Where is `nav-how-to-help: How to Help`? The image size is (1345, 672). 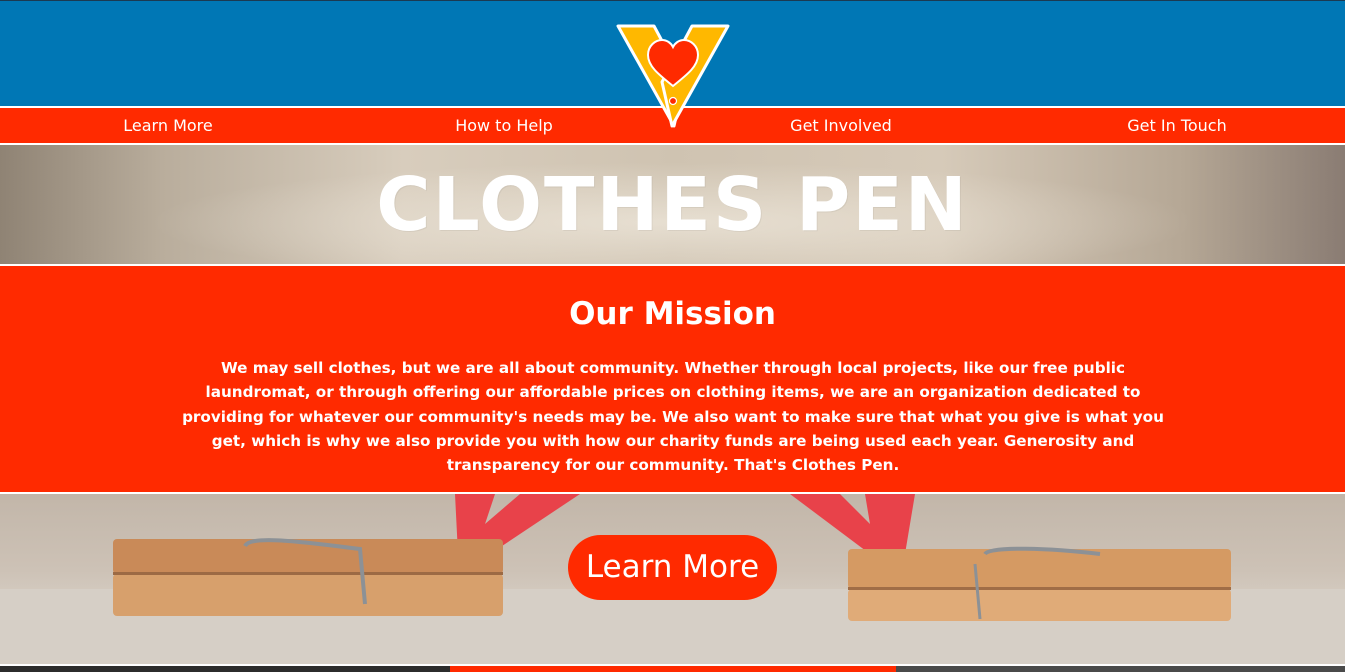
nav-how-to-help: How to Help is located at coordinates (504, 125).